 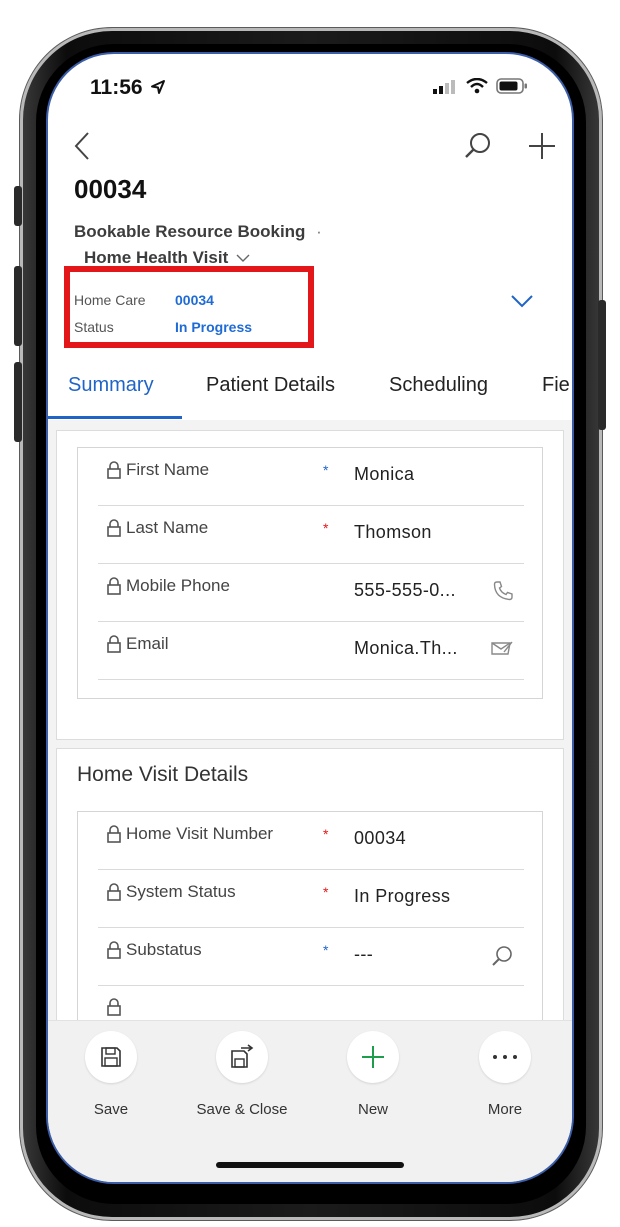 I want to click on field-substatus: Substatus * ---, so click(x=311, y=957).